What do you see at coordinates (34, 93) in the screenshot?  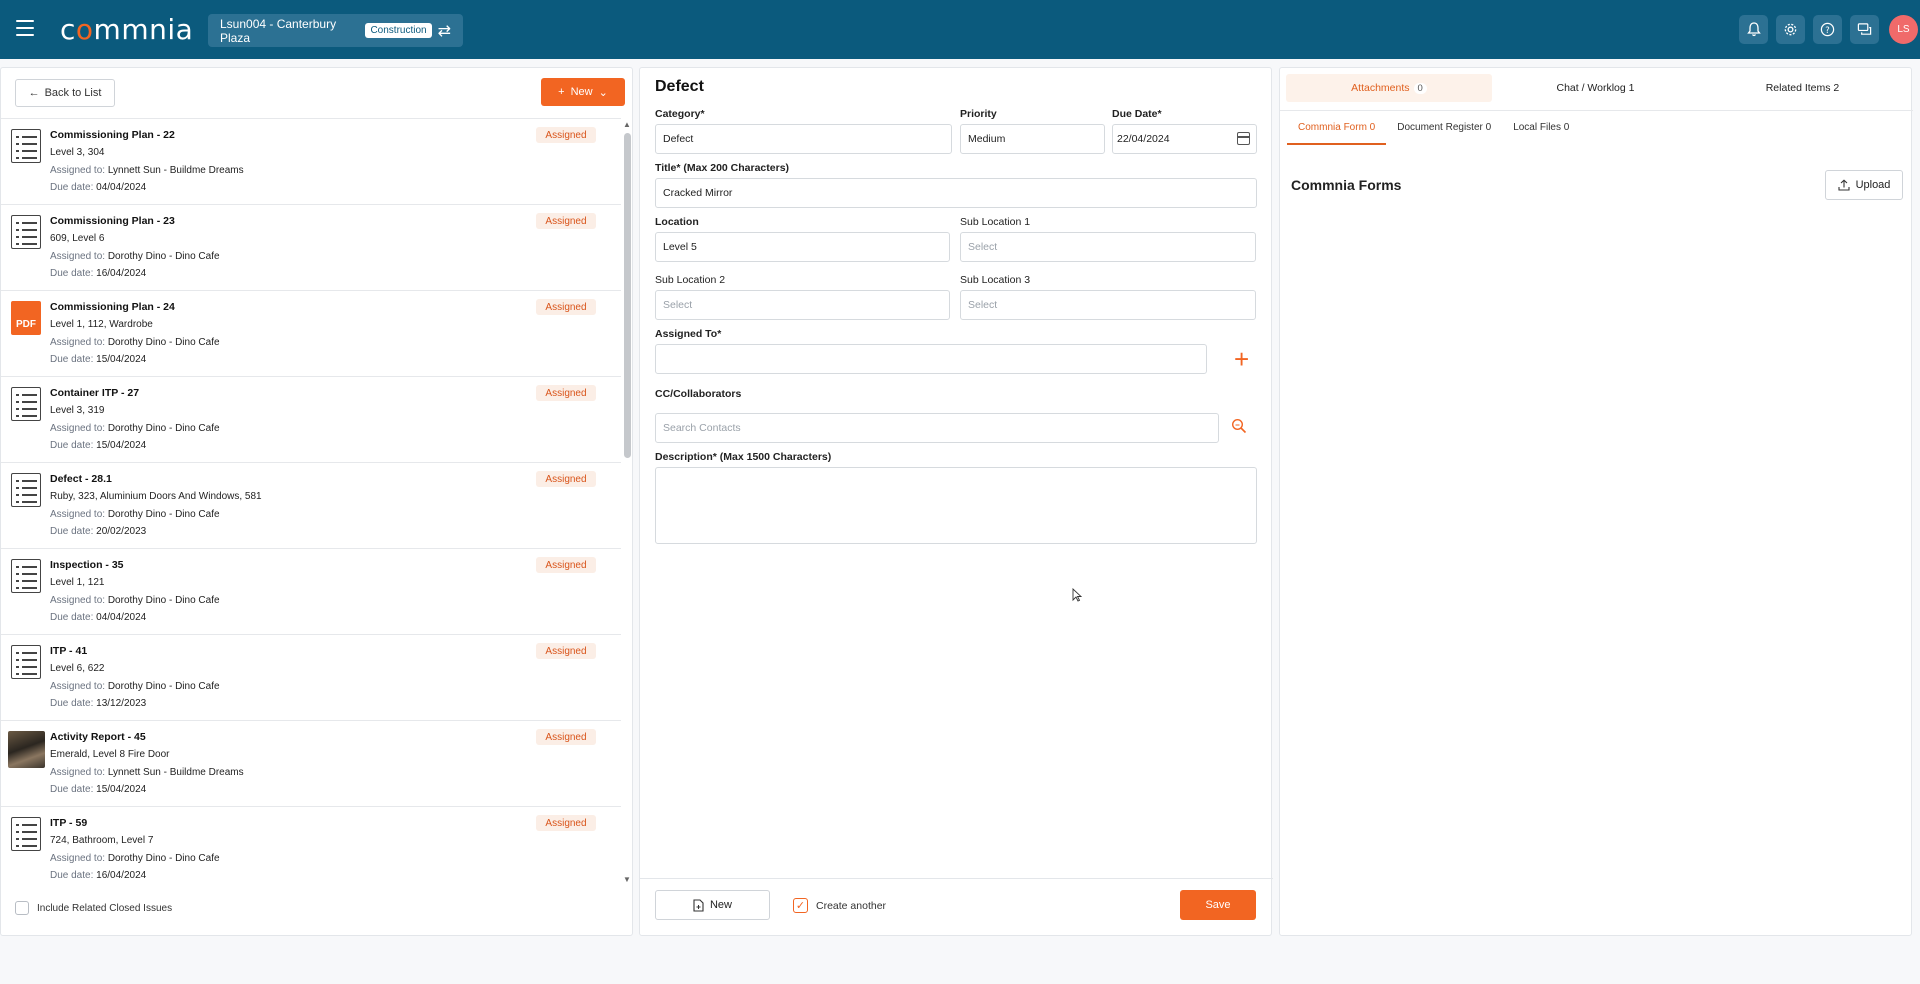 I see `arrow-left-icon: ←` at bounding box center [34, 93].